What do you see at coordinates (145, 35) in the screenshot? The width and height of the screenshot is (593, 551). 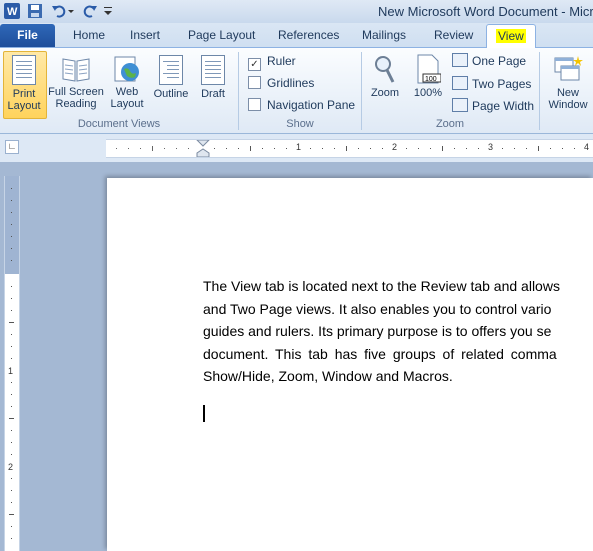 I see `tab-insert: Insert` at bounding box center [145, 35].